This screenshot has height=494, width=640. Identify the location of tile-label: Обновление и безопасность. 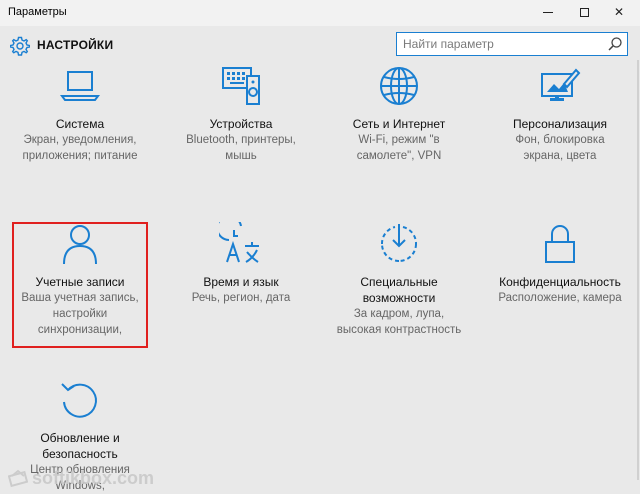
(80, 446).